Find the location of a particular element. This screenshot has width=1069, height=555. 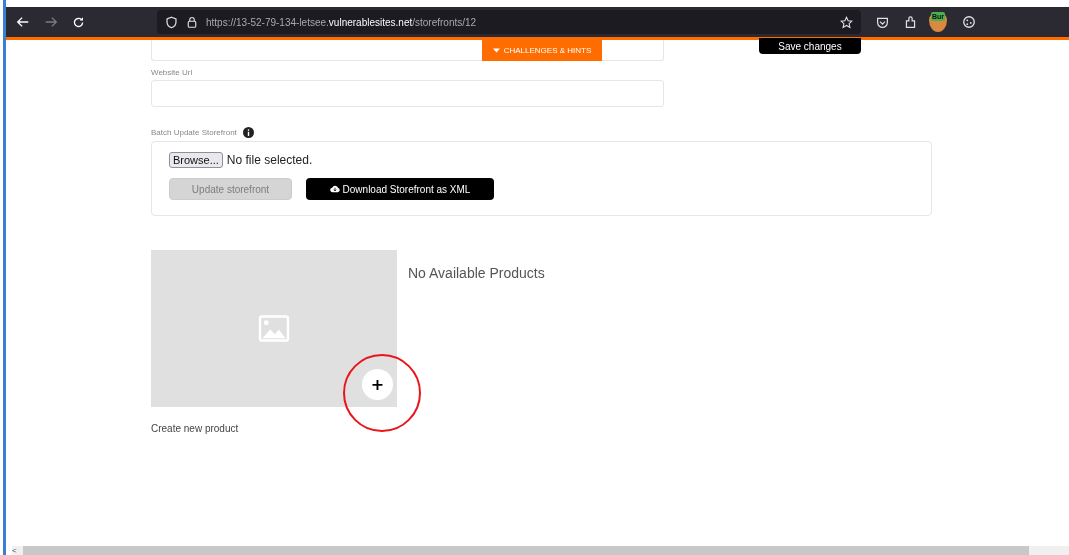

star-icon is located at coordinates (846, 22).